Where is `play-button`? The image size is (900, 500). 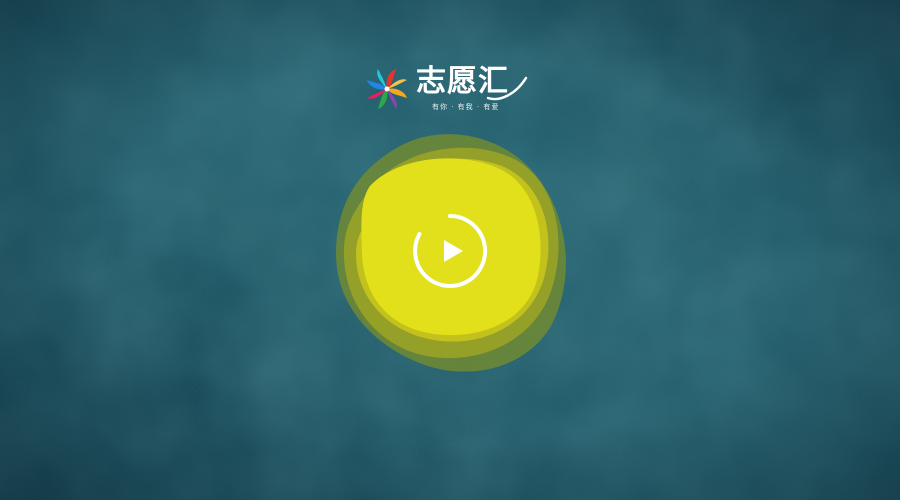 play-button is located at coordinates (450, 251).